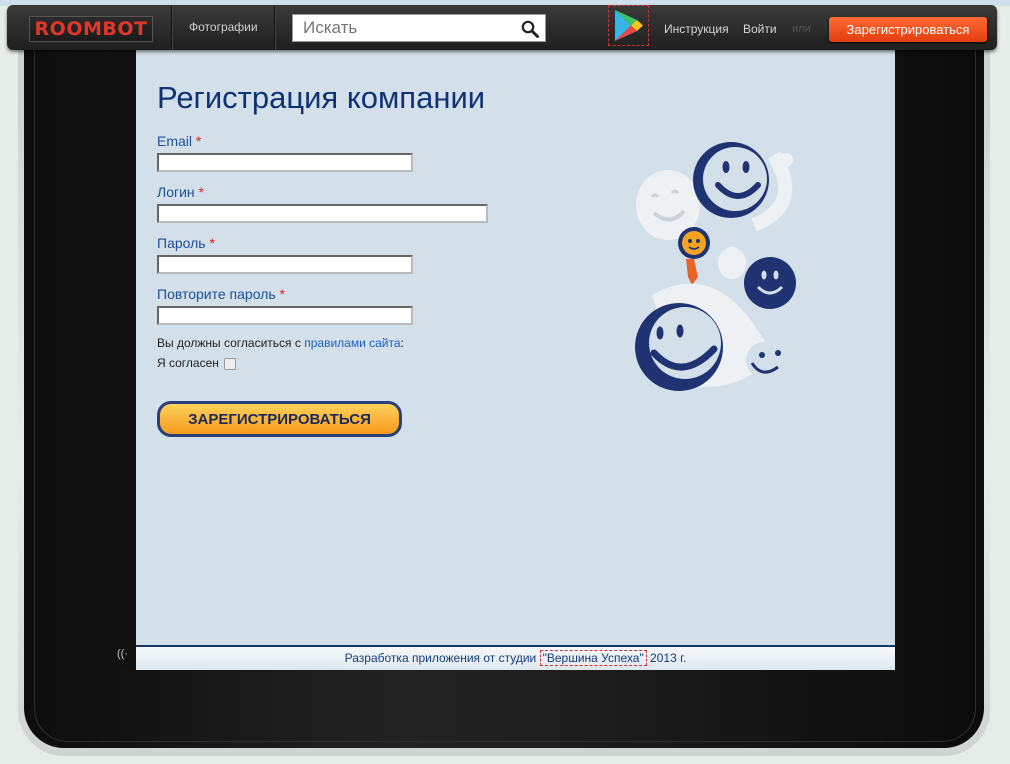  What do you see at coordinates (188, 363) in the screenshot?
I see `agree-label: Я согласен` at bounding box center [188, 363].